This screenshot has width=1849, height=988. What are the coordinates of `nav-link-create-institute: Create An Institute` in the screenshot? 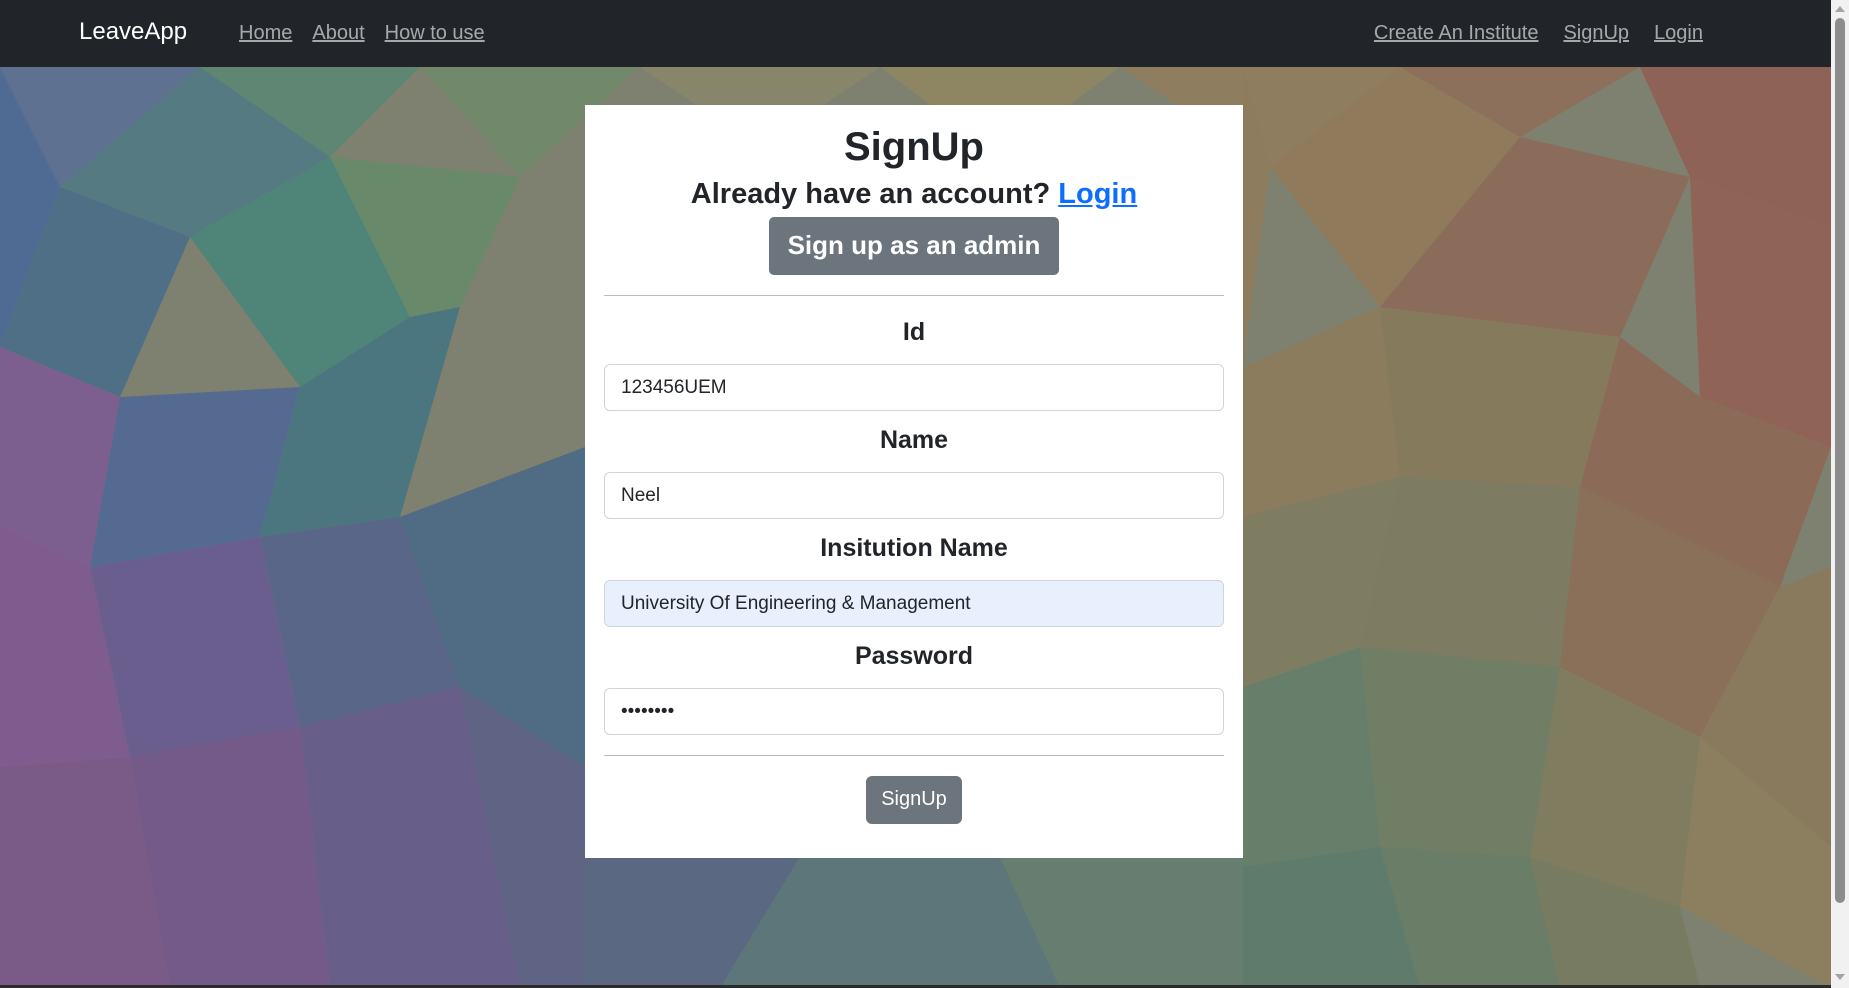 It's located at (1456, 33).